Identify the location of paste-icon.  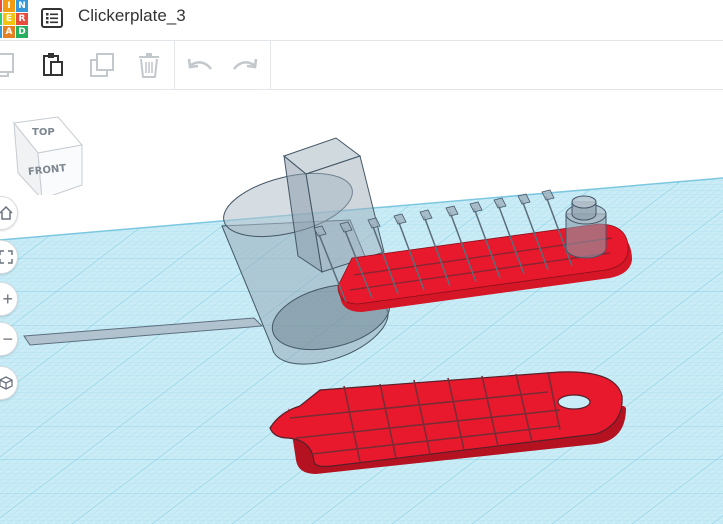
(53, 64).